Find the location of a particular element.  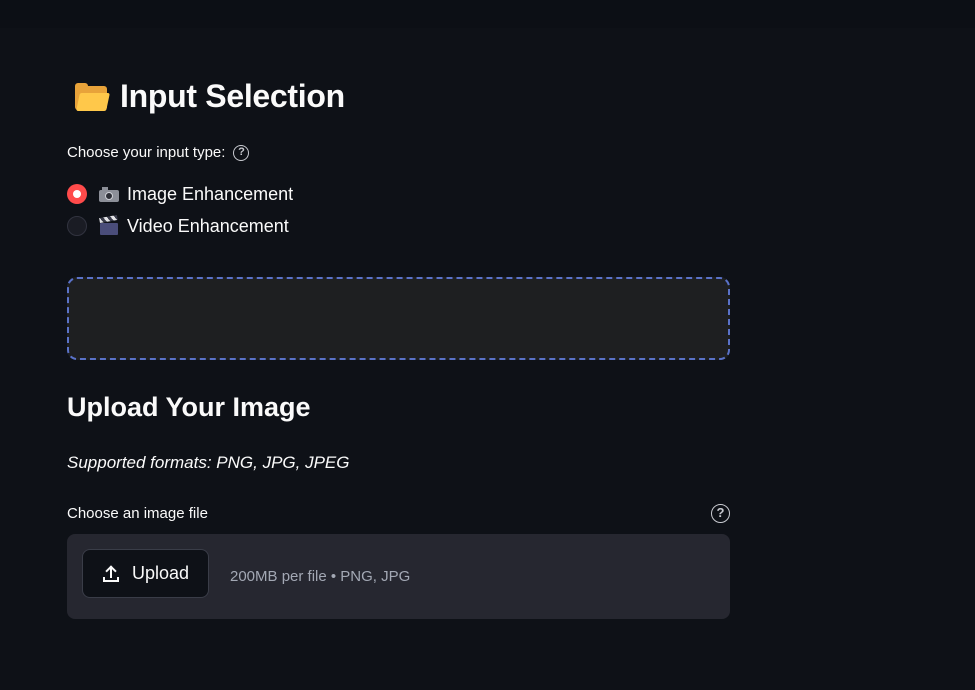

radio-option-image: Image Enhancement is located at coordinates (180, 194).